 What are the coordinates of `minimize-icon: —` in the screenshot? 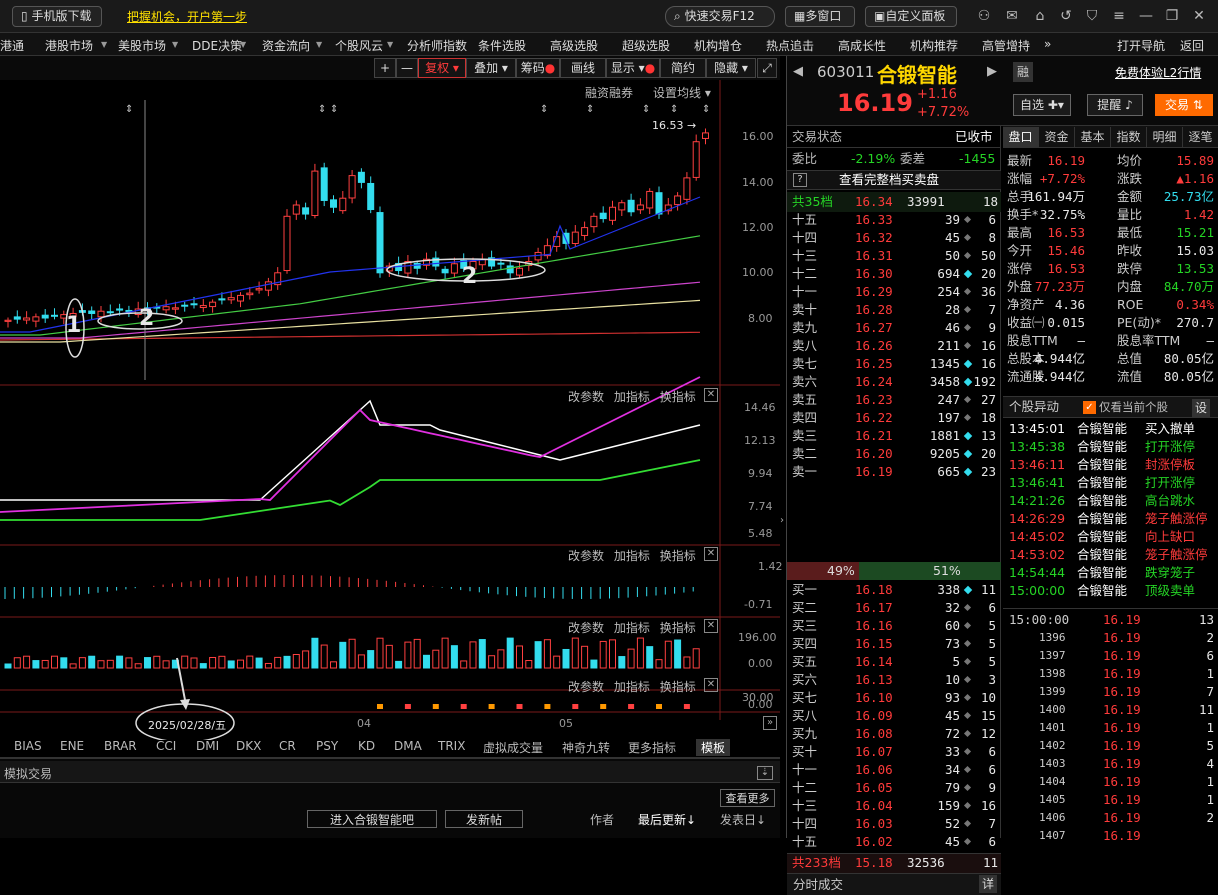 It's located at (1146, 16).